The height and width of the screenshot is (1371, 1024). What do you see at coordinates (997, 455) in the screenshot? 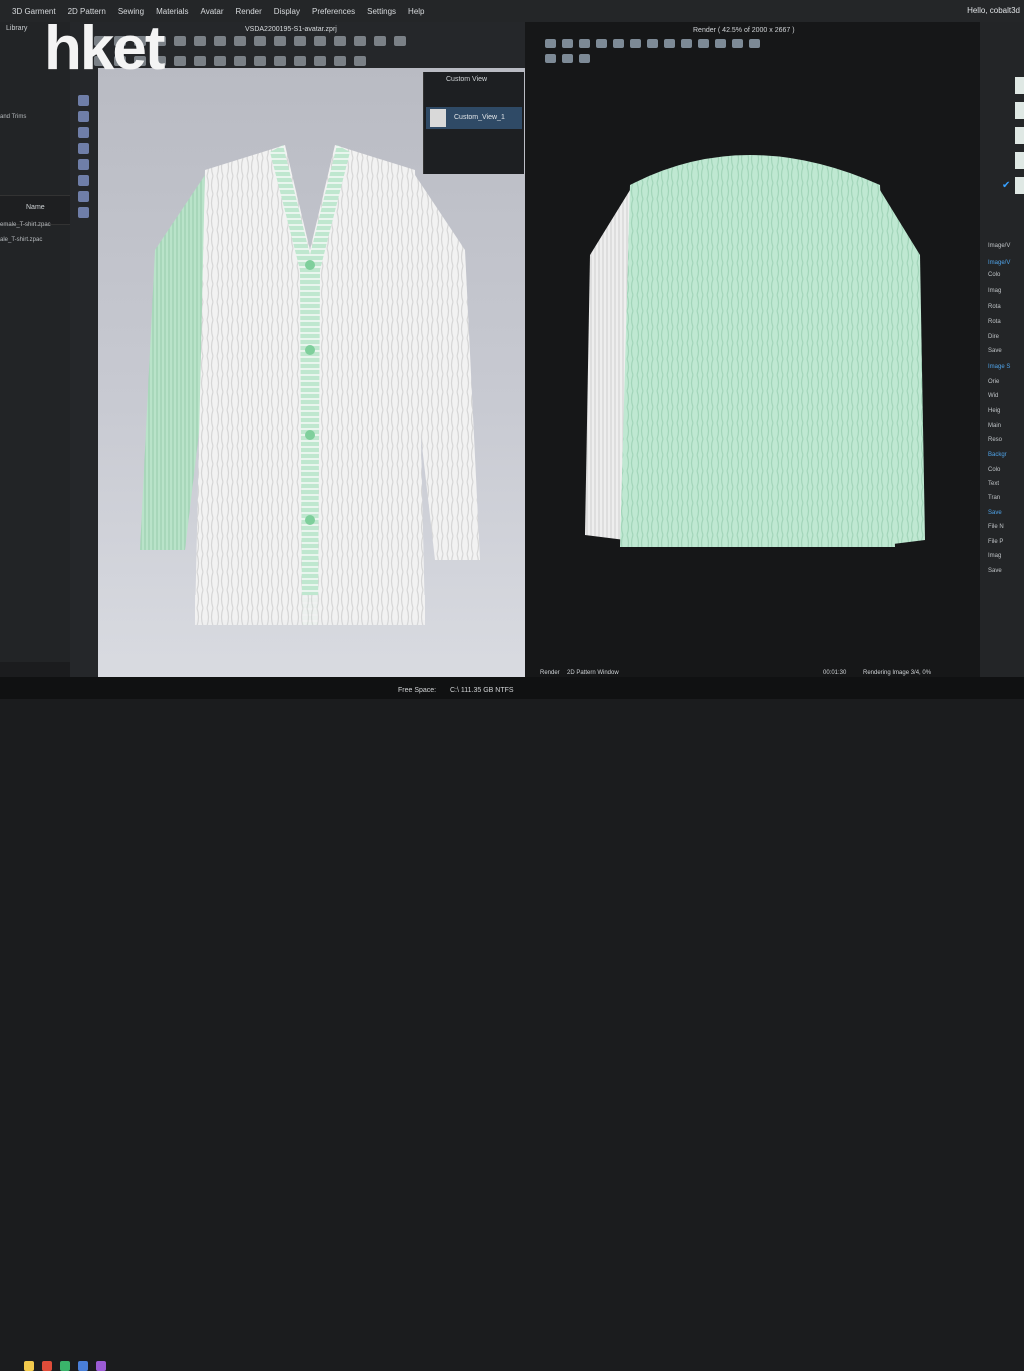
I see `property-section-header: Backgr` at bounding box center [997, 455].